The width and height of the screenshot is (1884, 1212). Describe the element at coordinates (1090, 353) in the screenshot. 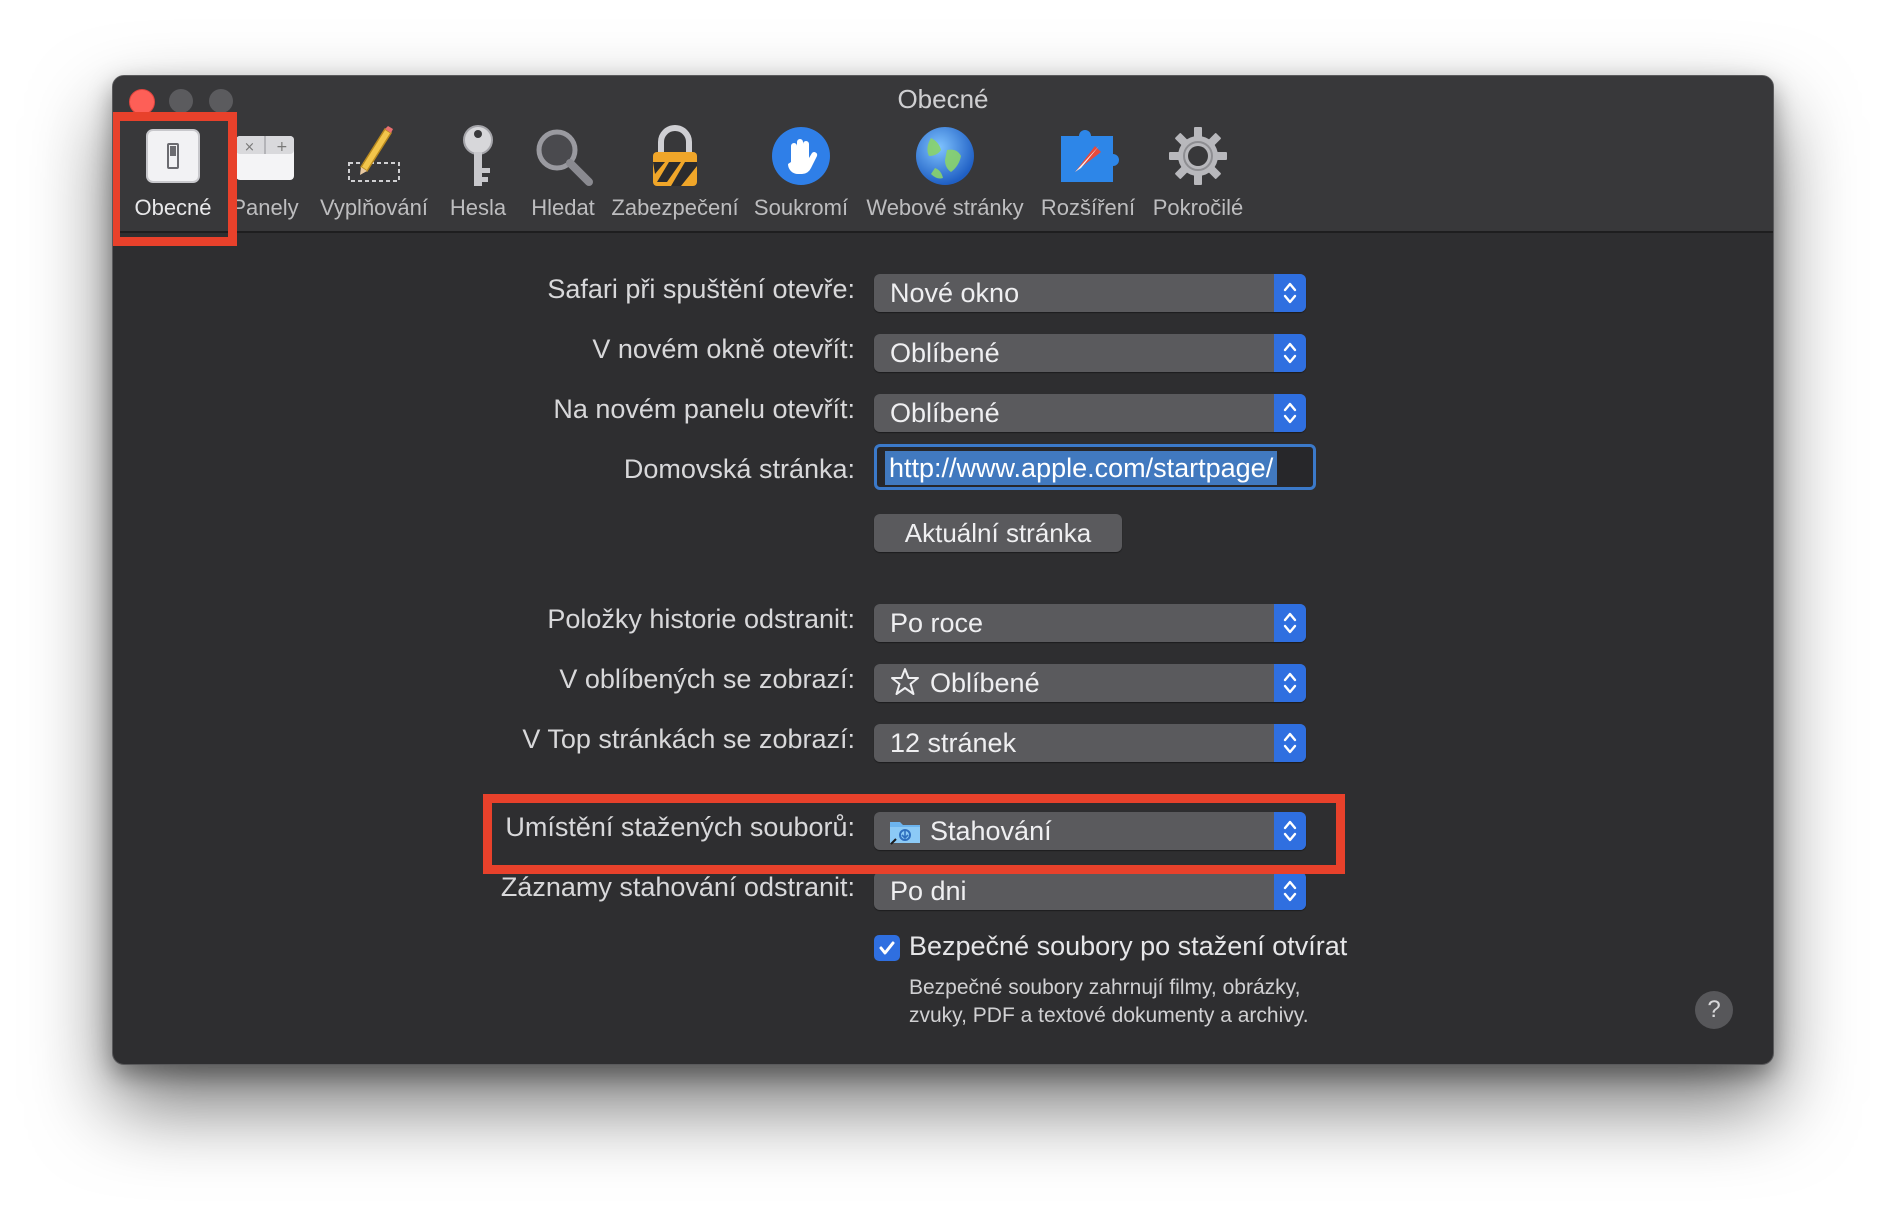

I see `new-window-popup: Oblíbené` at that location.